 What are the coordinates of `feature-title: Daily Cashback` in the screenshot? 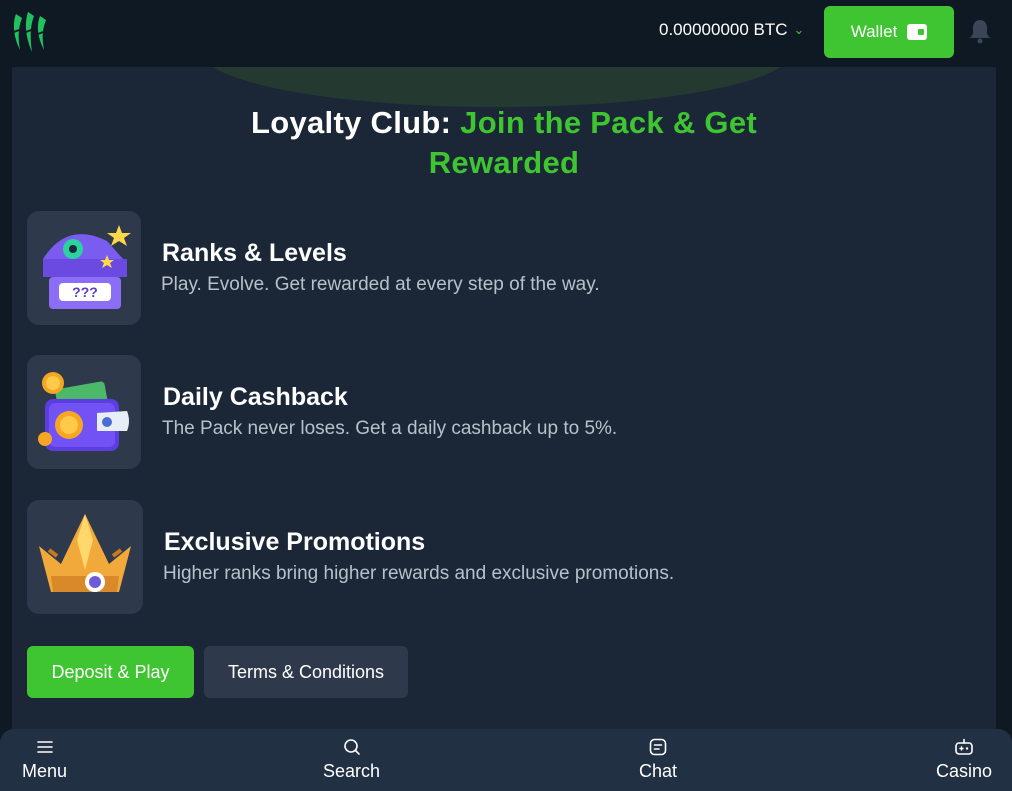 It's located at (255, 397).